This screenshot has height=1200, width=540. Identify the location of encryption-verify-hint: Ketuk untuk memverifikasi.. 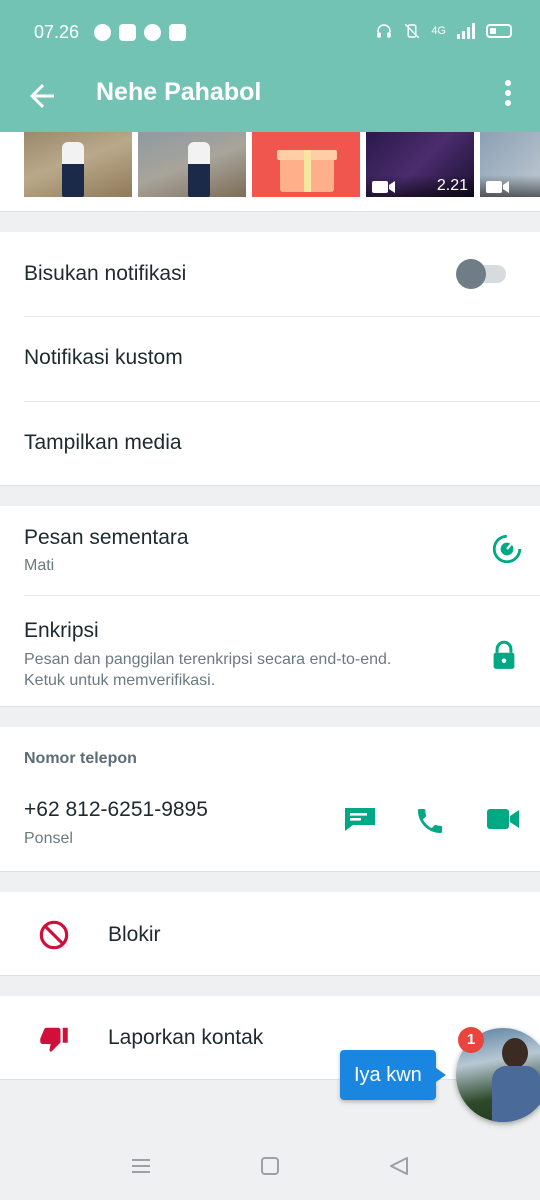
(120, 680).